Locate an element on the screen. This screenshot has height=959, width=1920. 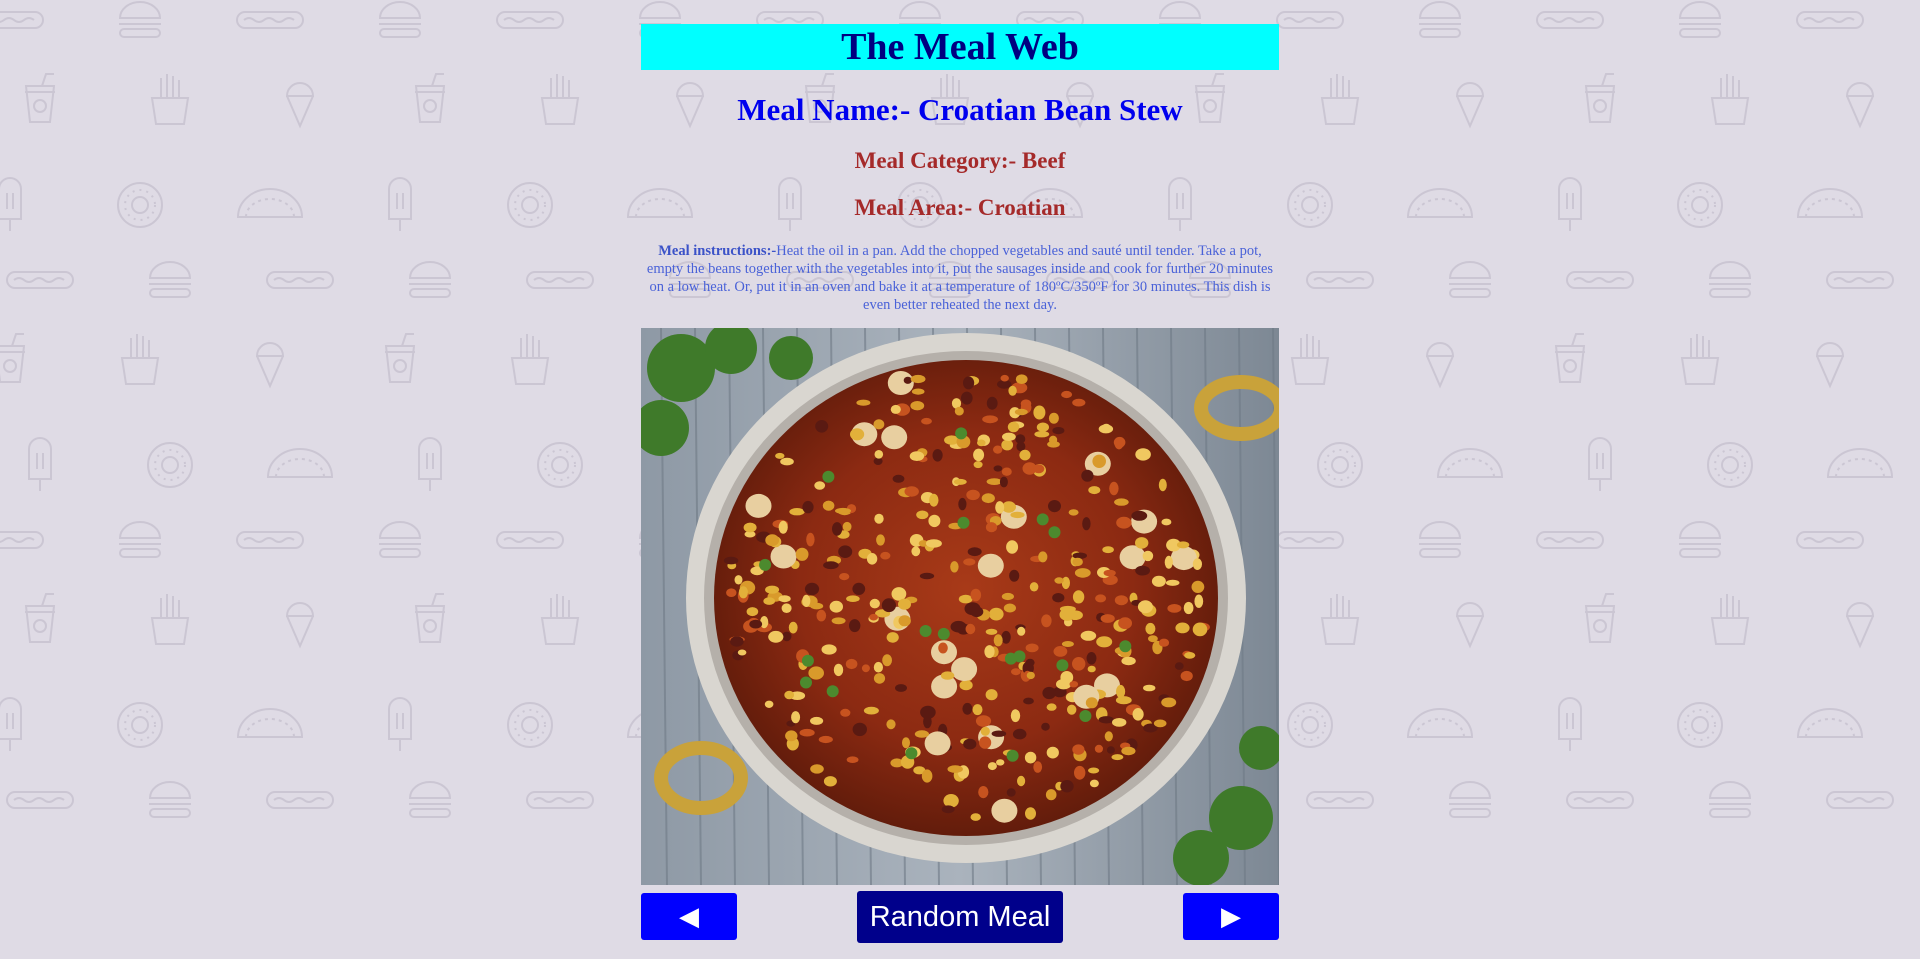
meal-name: Meal Name:- Croatian Bean Stew is located at coordinates (960, 109).